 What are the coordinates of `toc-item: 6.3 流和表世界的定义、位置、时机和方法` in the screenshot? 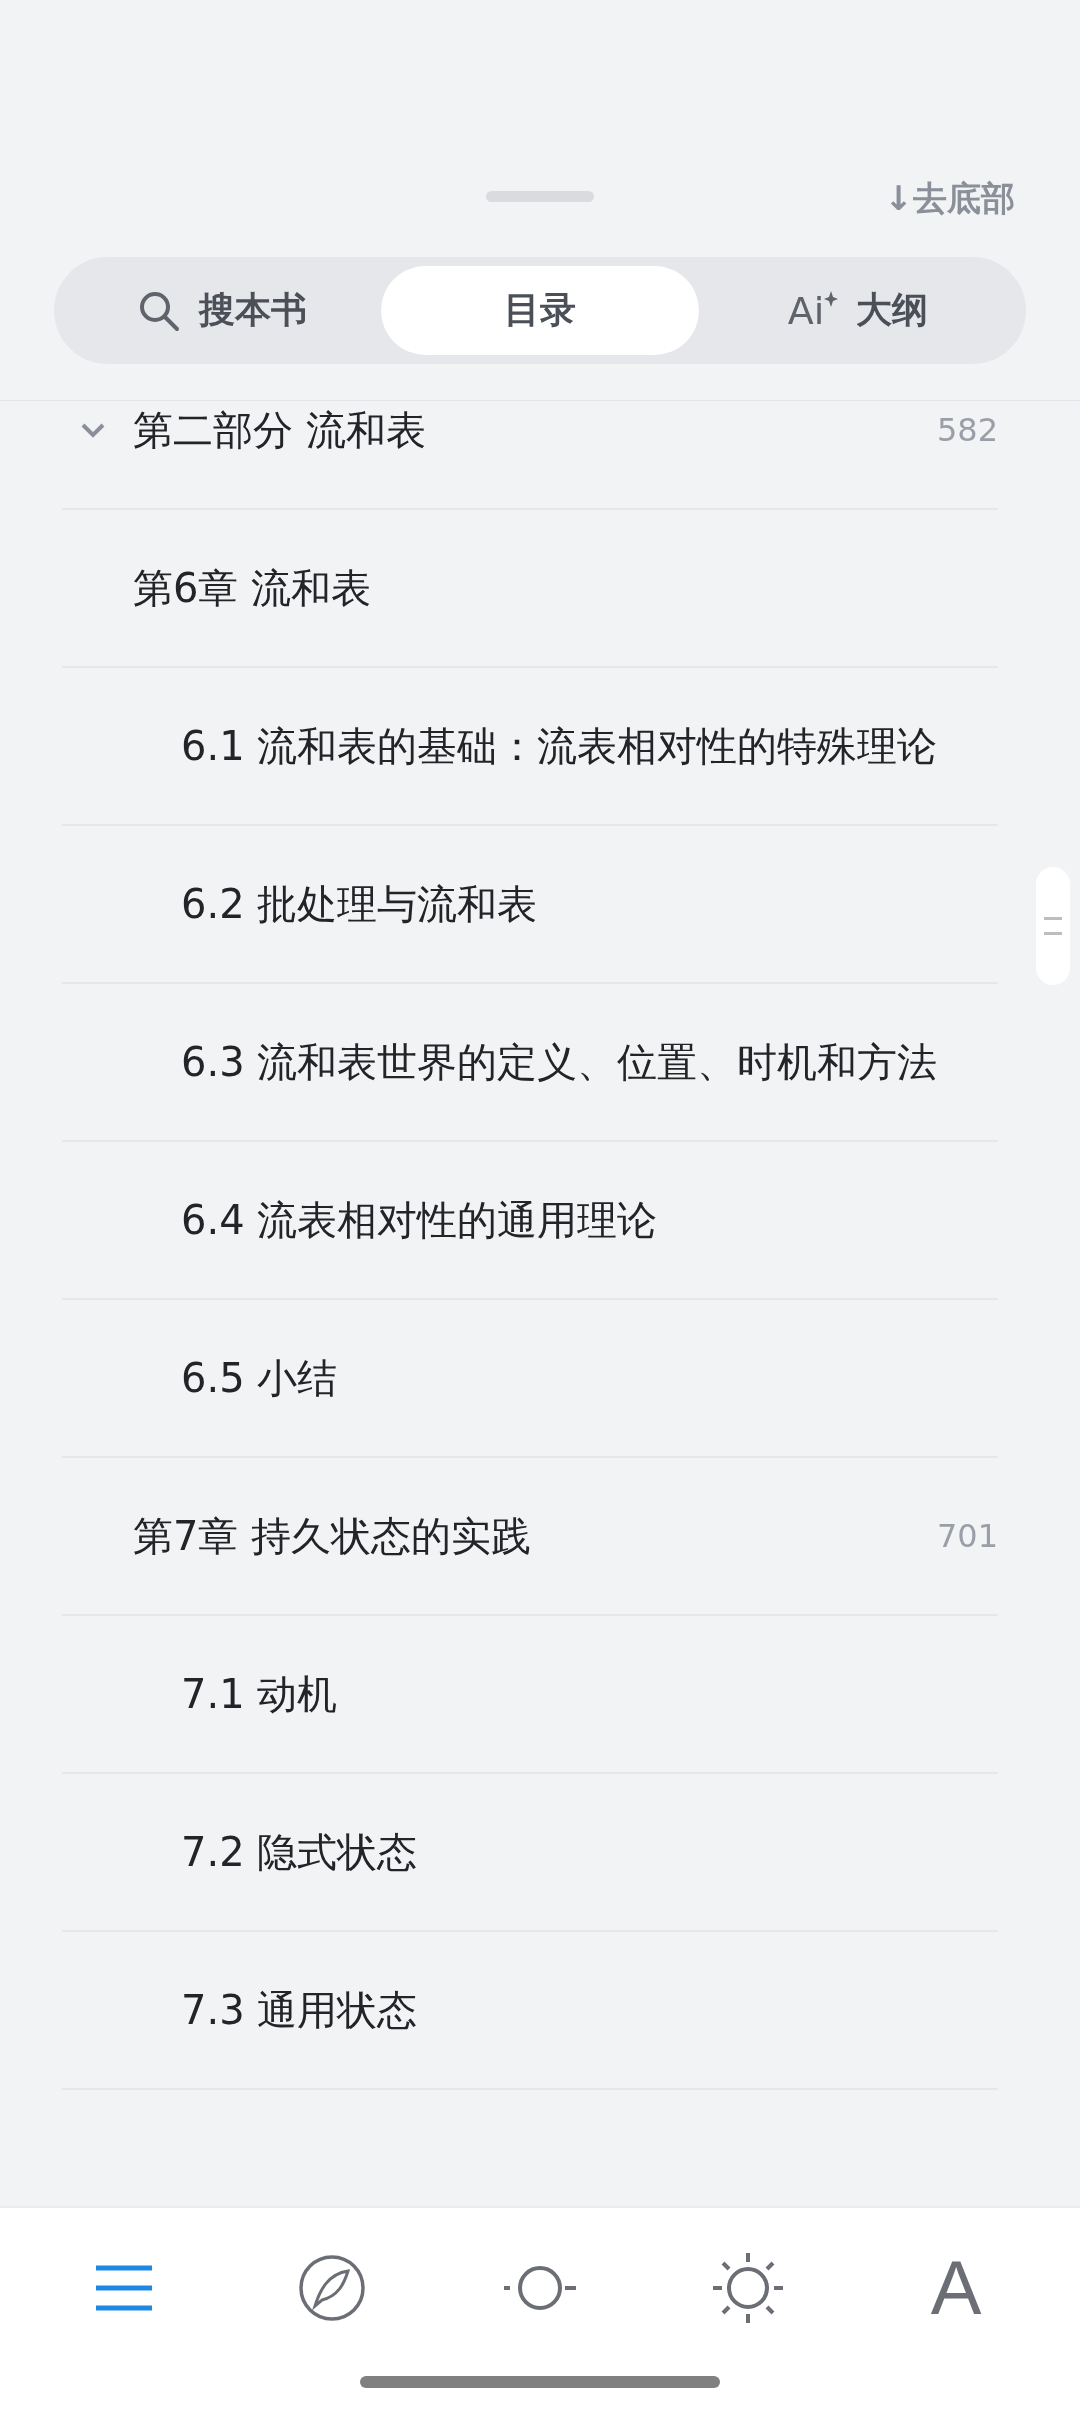 It's located at (530, 1063).